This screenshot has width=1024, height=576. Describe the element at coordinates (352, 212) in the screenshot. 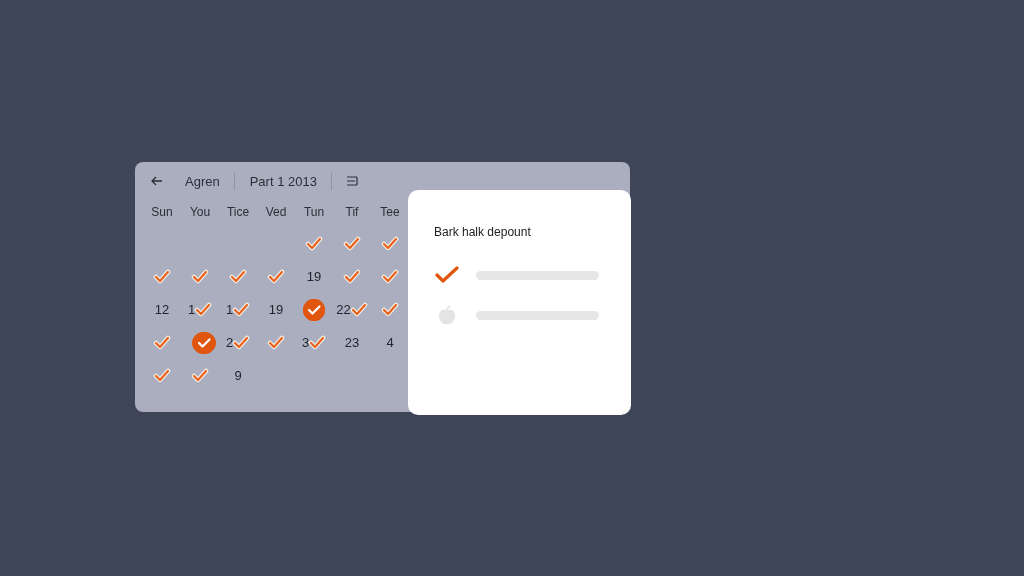

I see `weekday-label: Tif` at that location.